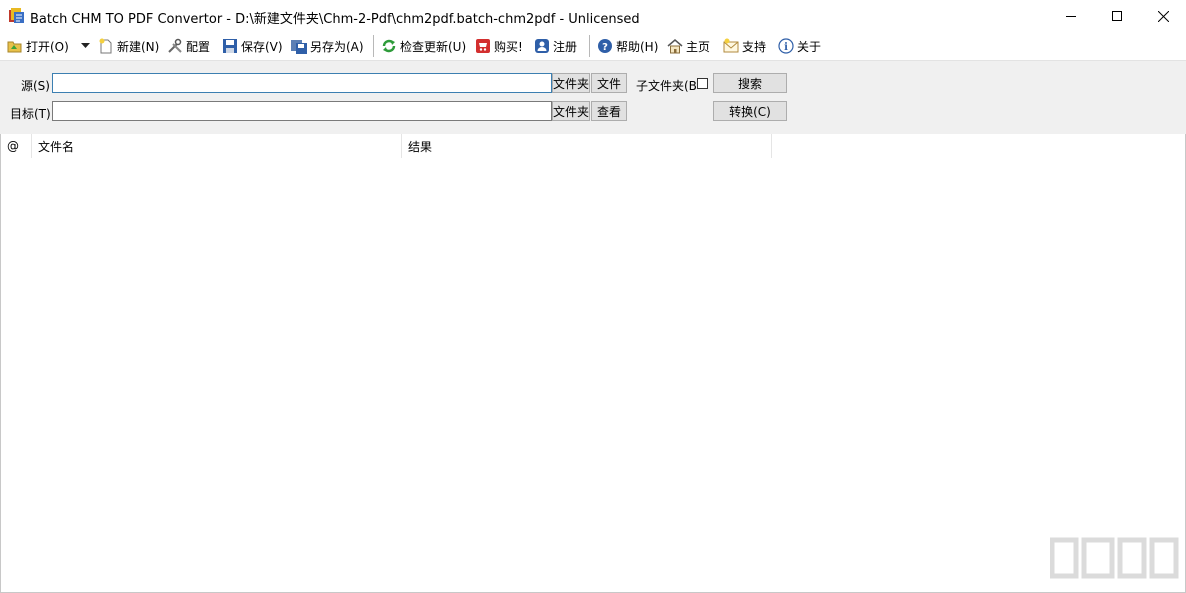  Describe the element at coordinates (750, 111) in the screenshot. I see `convert-button: 转换(C)` at that location.